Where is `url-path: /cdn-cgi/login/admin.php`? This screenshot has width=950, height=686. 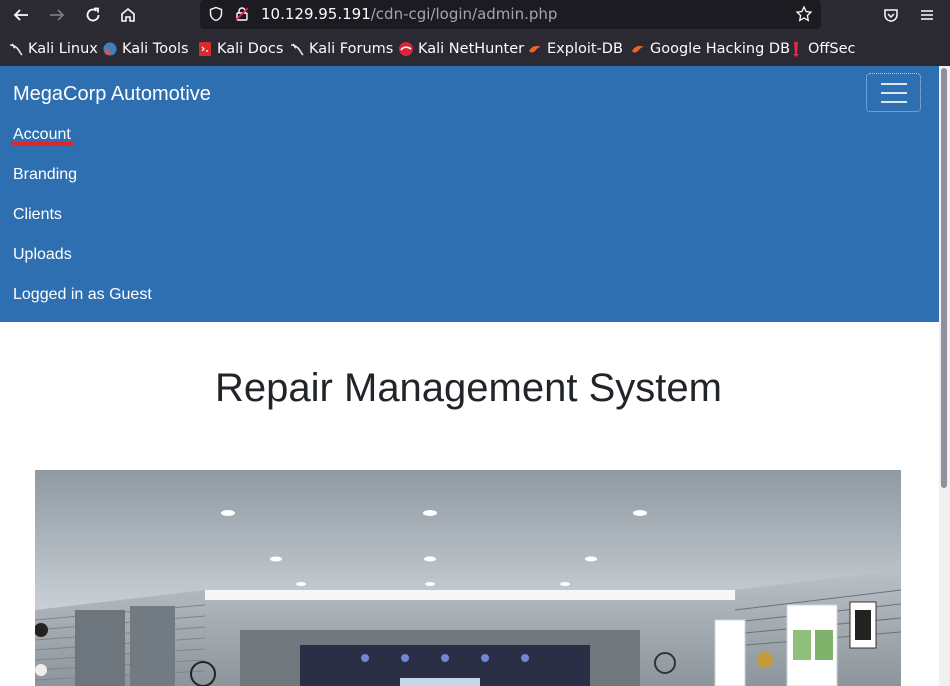
url-path: /cdn-cgi/login/admin.php is located at coordinates (464, 14).